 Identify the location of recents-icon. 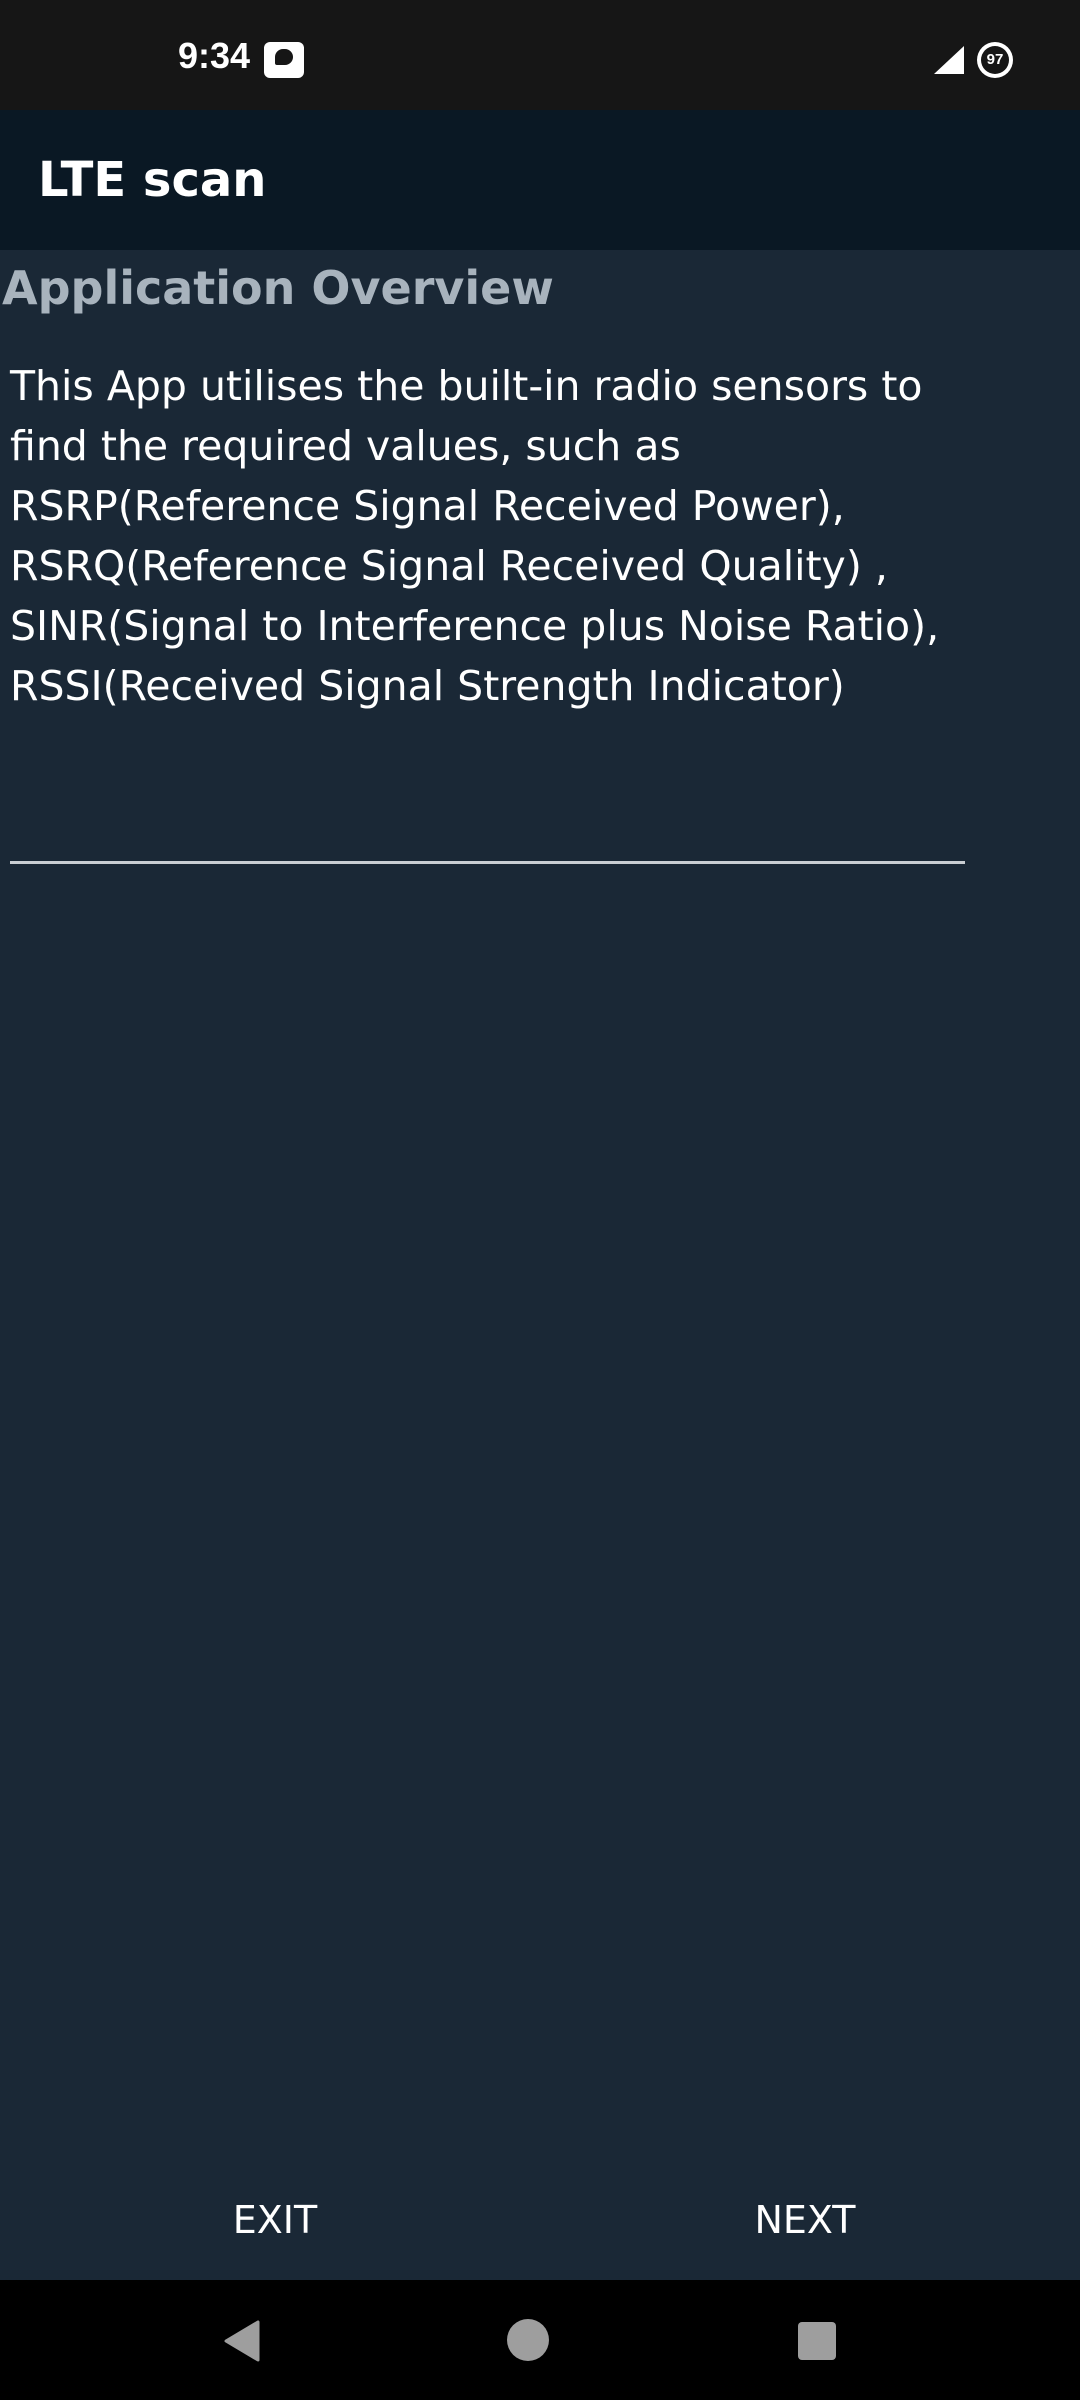
(817, 2341).